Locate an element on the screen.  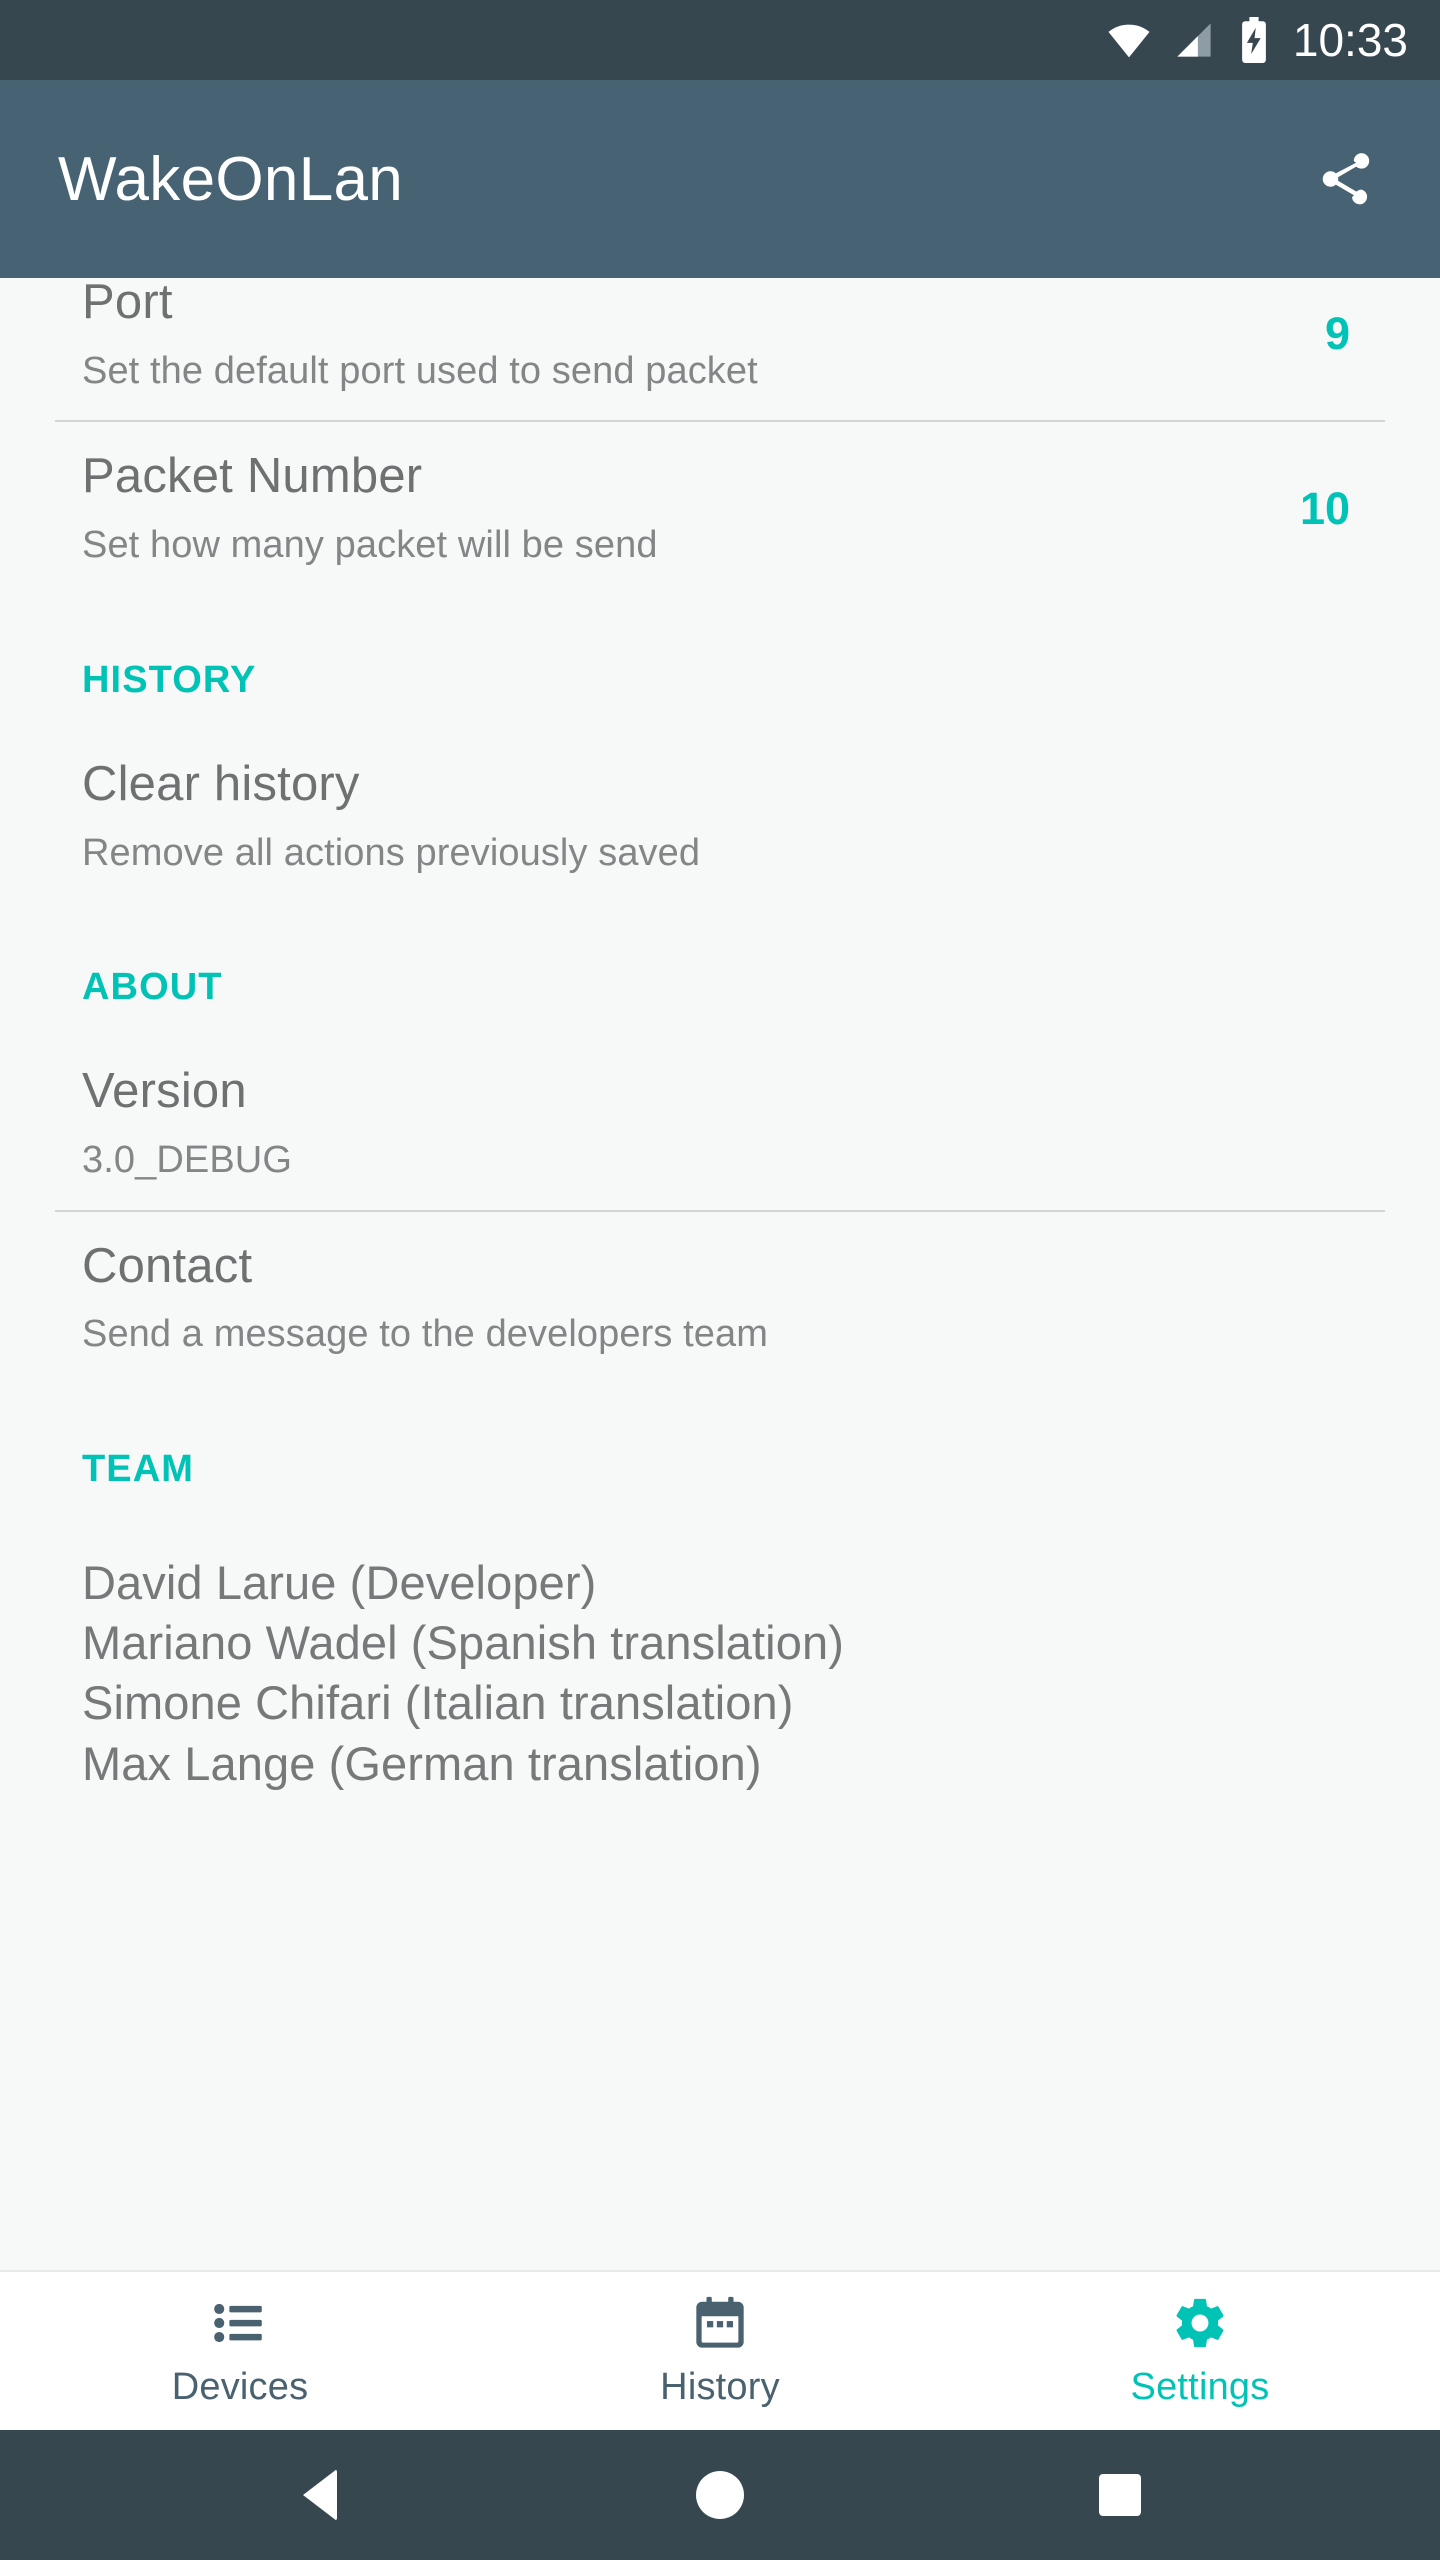
preference-title: Clear history is located at coordinates (221, 783).